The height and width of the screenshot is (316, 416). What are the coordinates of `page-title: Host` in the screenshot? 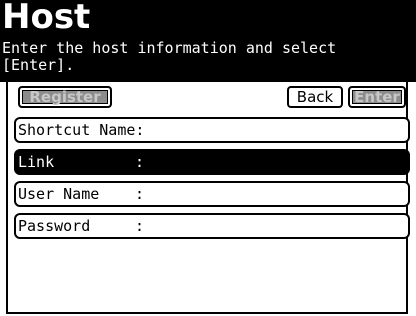 It's located at (46, 18).